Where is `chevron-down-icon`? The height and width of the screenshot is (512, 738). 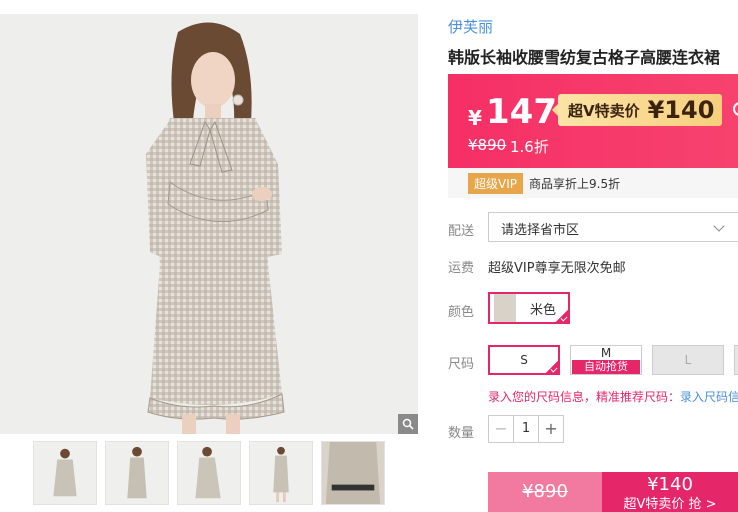
chevron-down-icon is located at coordinates (719, 226).